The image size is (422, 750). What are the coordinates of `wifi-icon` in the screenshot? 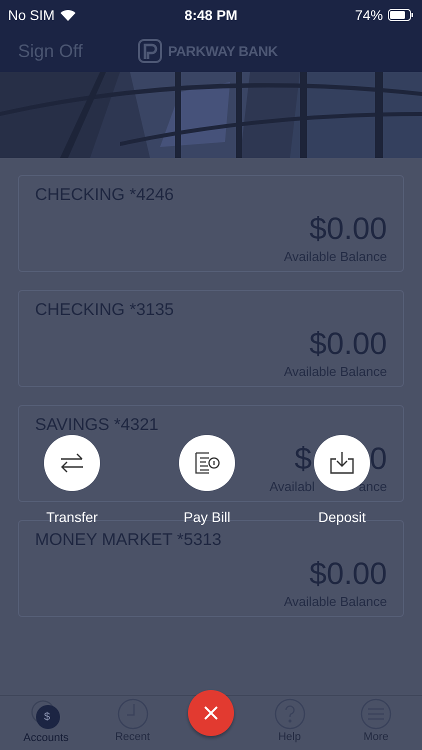 It's located at (68, 15).